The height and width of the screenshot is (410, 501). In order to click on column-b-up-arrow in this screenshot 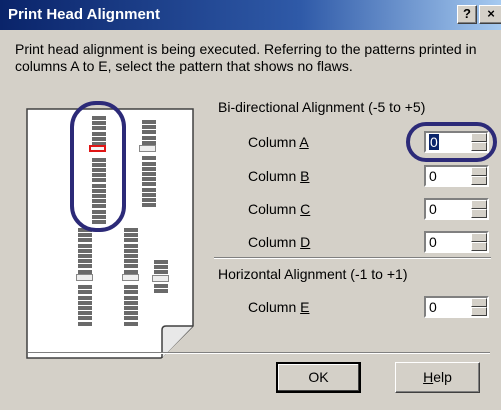, I will do `click(479, 171)`.